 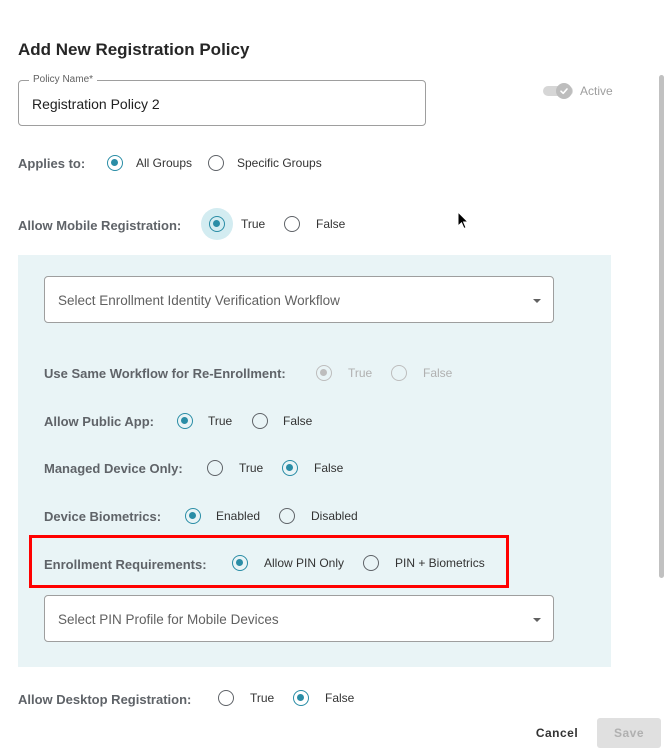 What do you see at coordinates (440, 563) in the screenshot?
I see `pin-biometrics-label: PIN + Biometrics` at bounding box center [440, 563].